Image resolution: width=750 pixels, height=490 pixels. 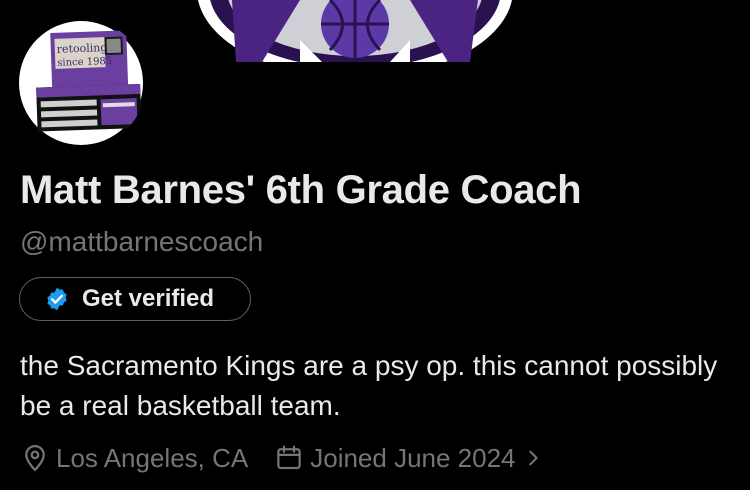 I want to click on avatar-sign-line2: since 1985, so click(x=84, y=62).